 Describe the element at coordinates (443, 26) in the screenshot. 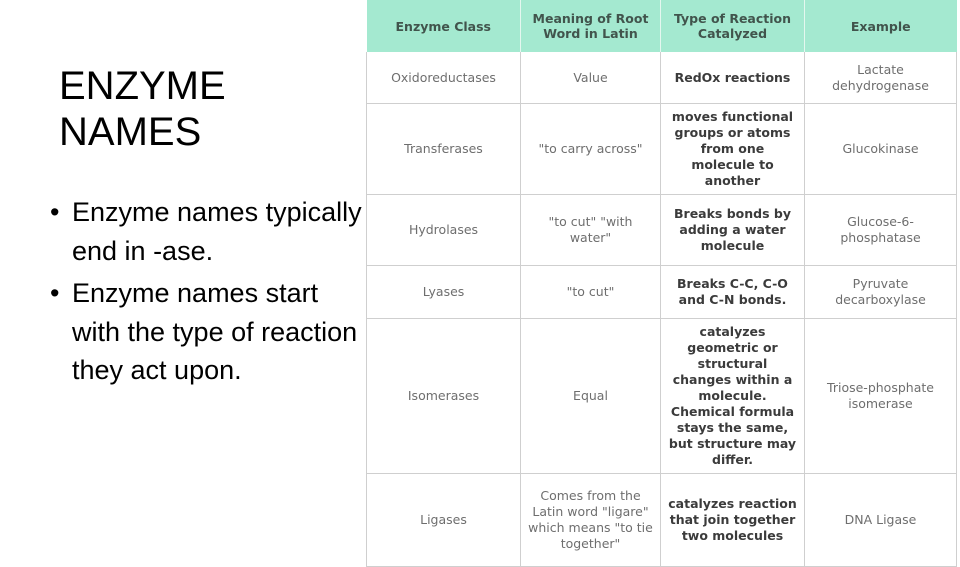

I see `column-header-enzyme-class: Enzyme Class` at that location.